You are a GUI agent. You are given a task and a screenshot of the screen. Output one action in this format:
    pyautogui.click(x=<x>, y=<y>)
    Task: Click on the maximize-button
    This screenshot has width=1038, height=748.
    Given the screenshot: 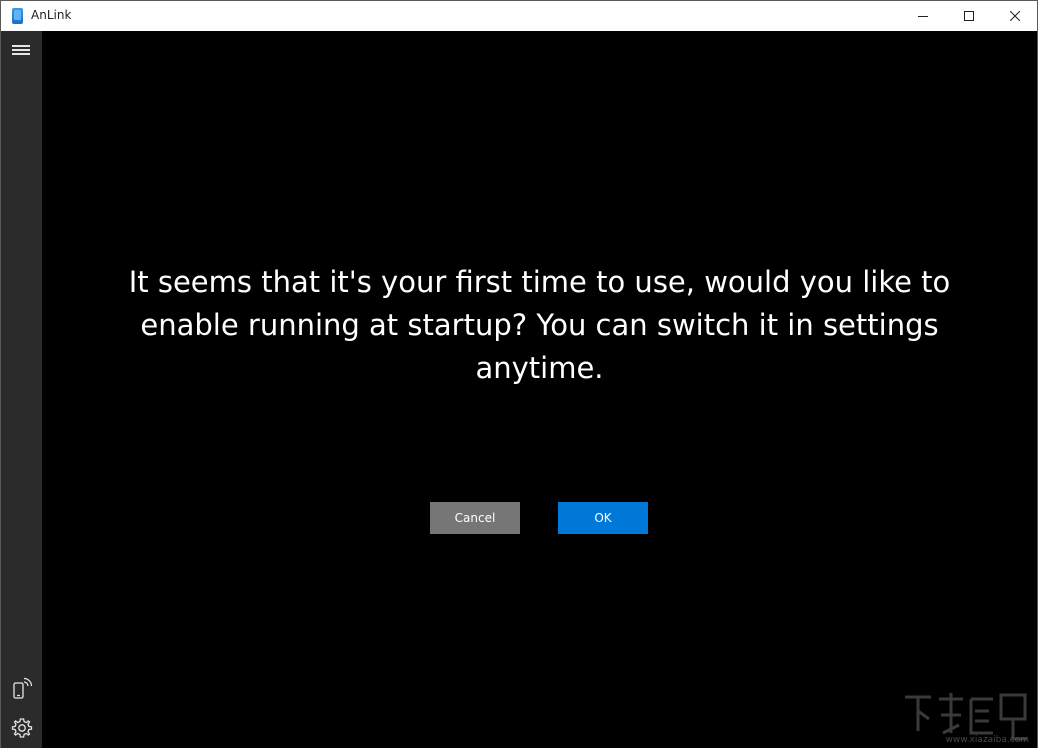 What is the action you would take?
    pyautogui.click(x=969, y=16)
    